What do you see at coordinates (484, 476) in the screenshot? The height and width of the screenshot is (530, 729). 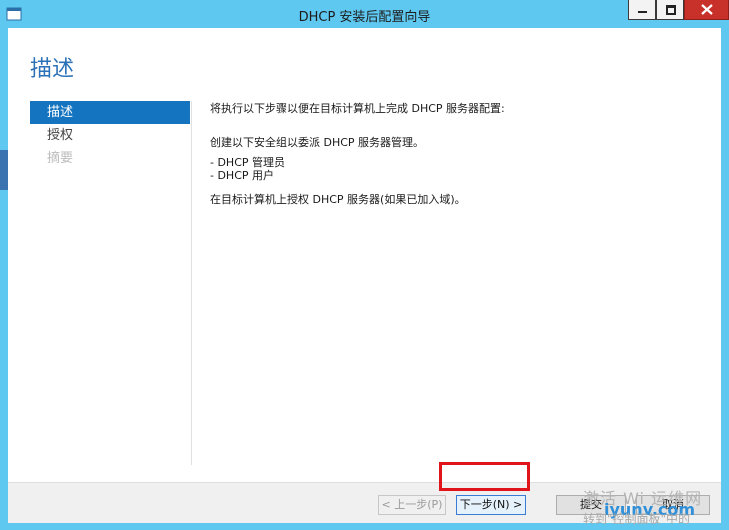 I see `next-button-highlight` at bounding box center [484, 476].